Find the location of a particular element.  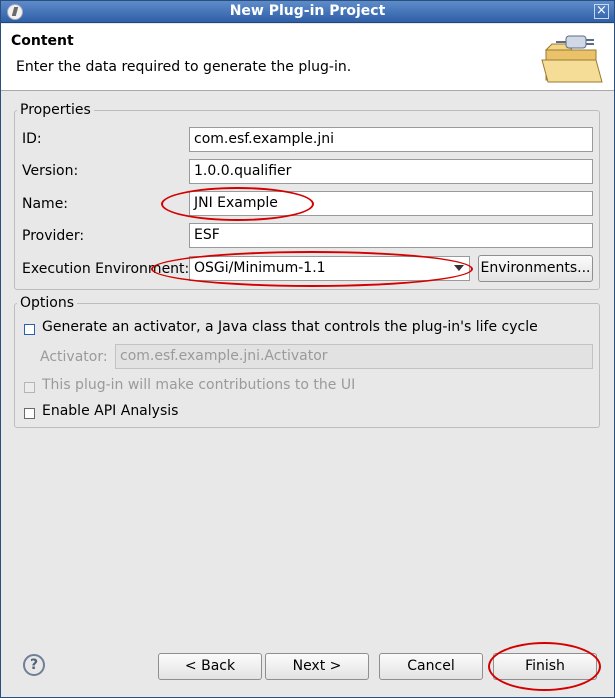

api-analysis-label: Enable API Analysis is located at coordinates (110, 411).